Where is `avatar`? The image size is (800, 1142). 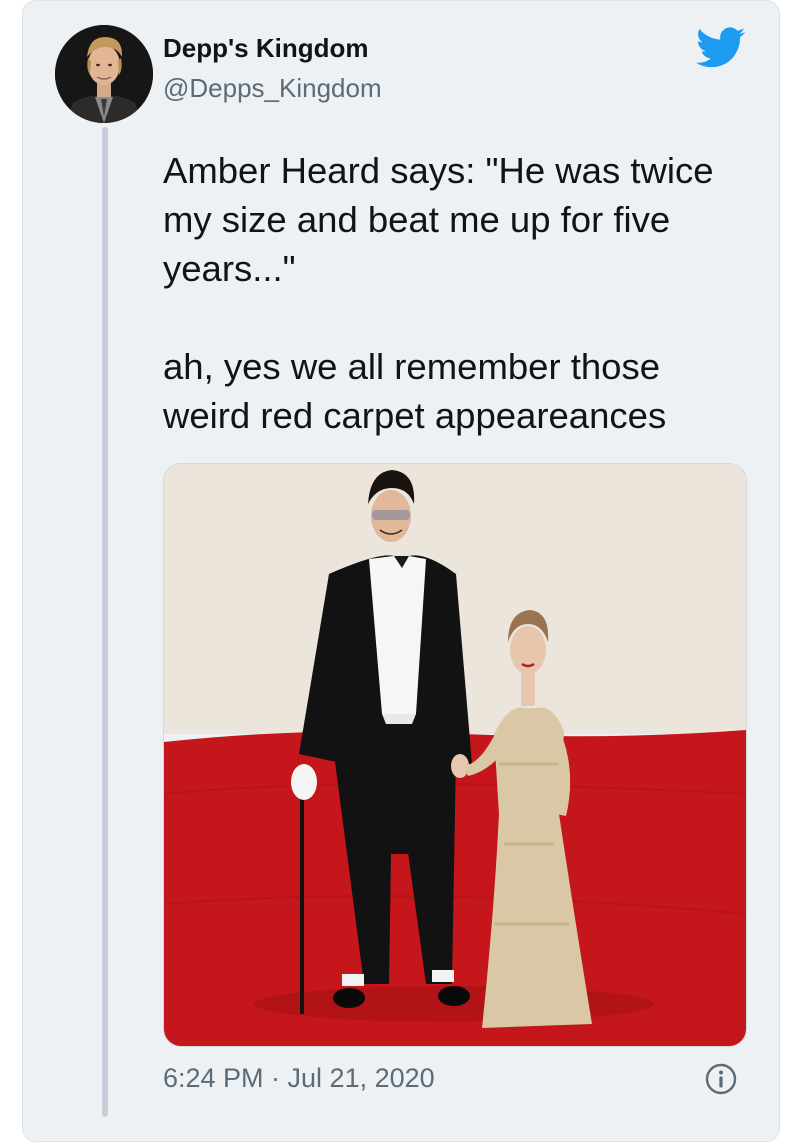
avatar is located at coordinates (104, 74).